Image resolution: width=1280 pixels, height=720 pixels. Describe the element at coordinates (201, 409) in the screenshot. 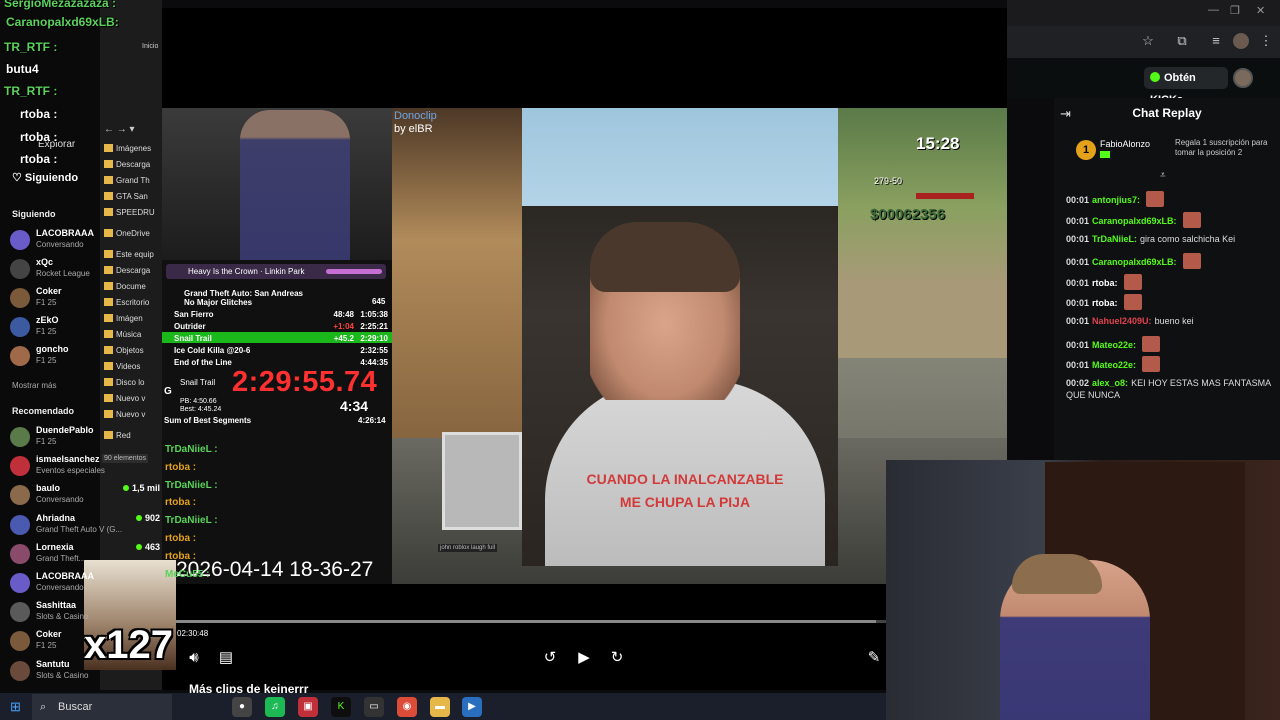

I see `best-time: Best: 4:45.24` at that location.